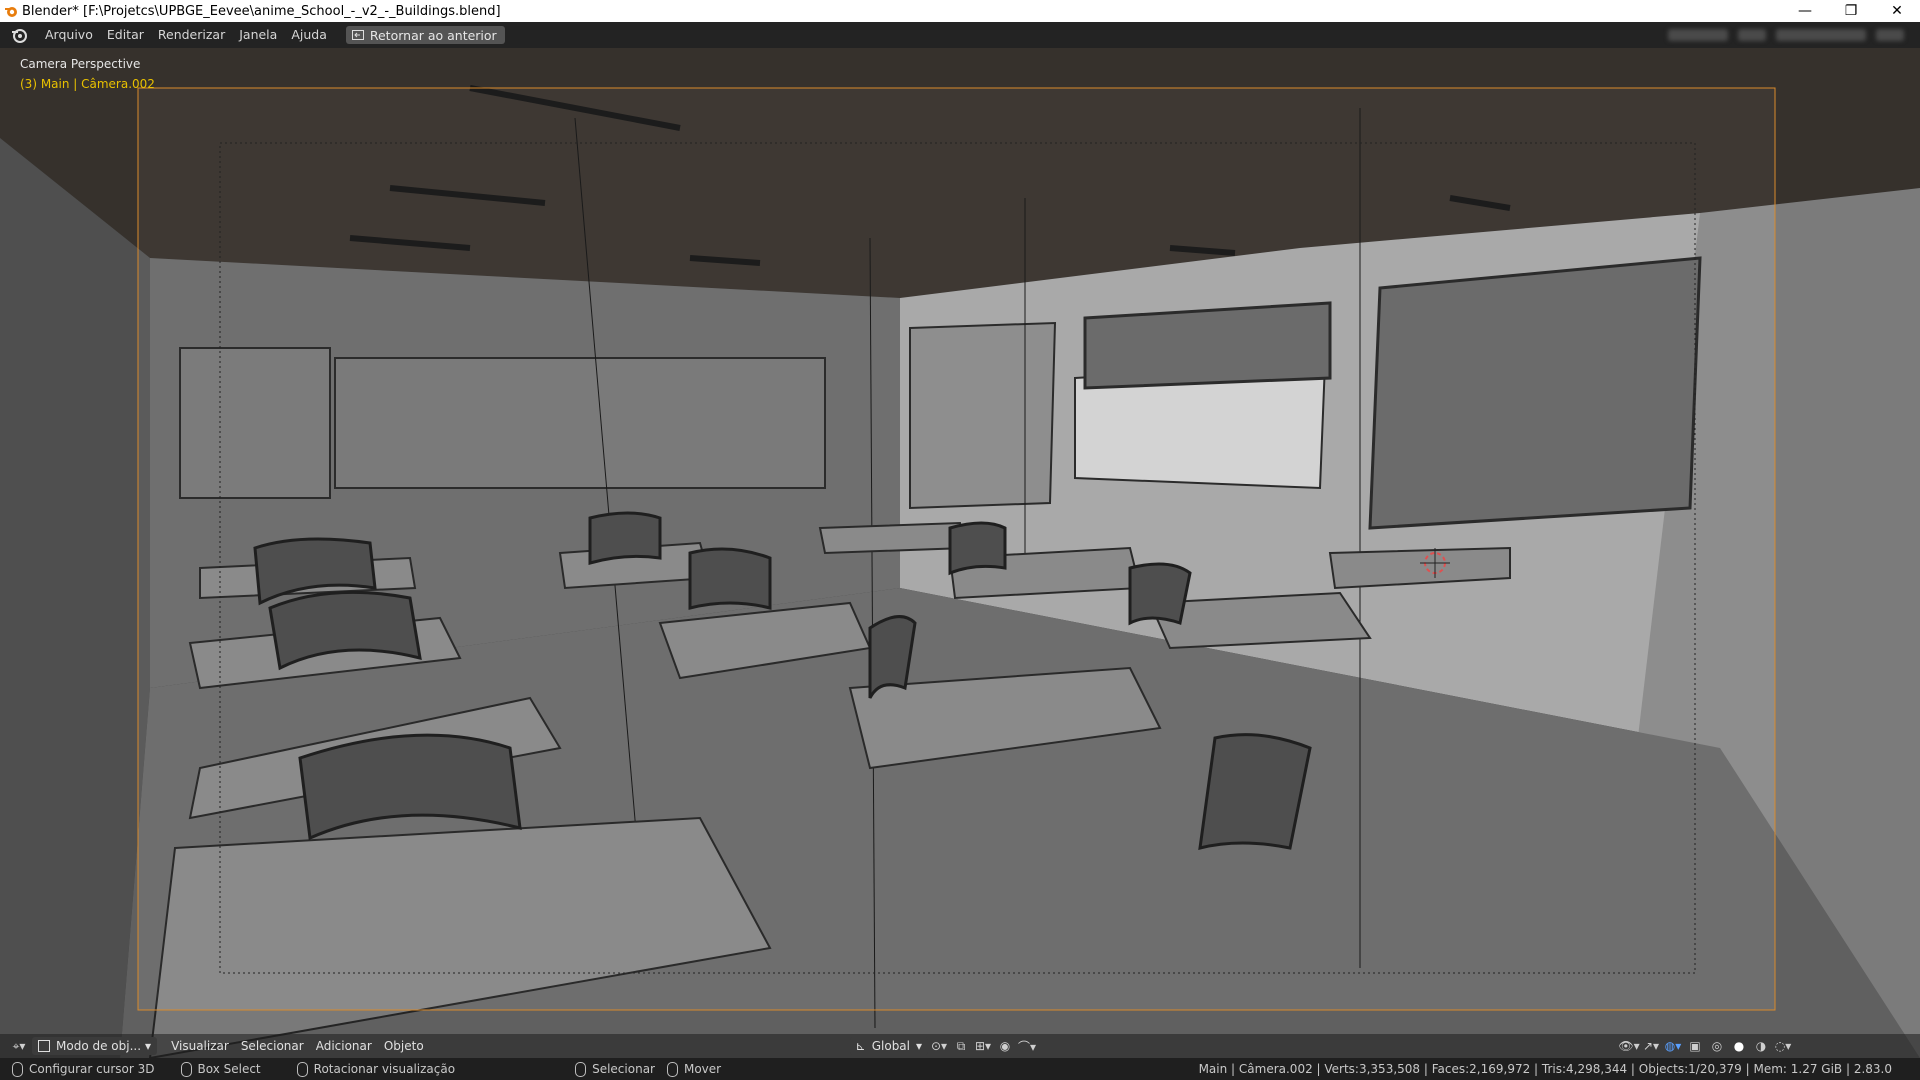 The width and height of the screenshot is (1920, 1080). I want to click on menu-selecionar: Selecionar, so click(272, 1046).